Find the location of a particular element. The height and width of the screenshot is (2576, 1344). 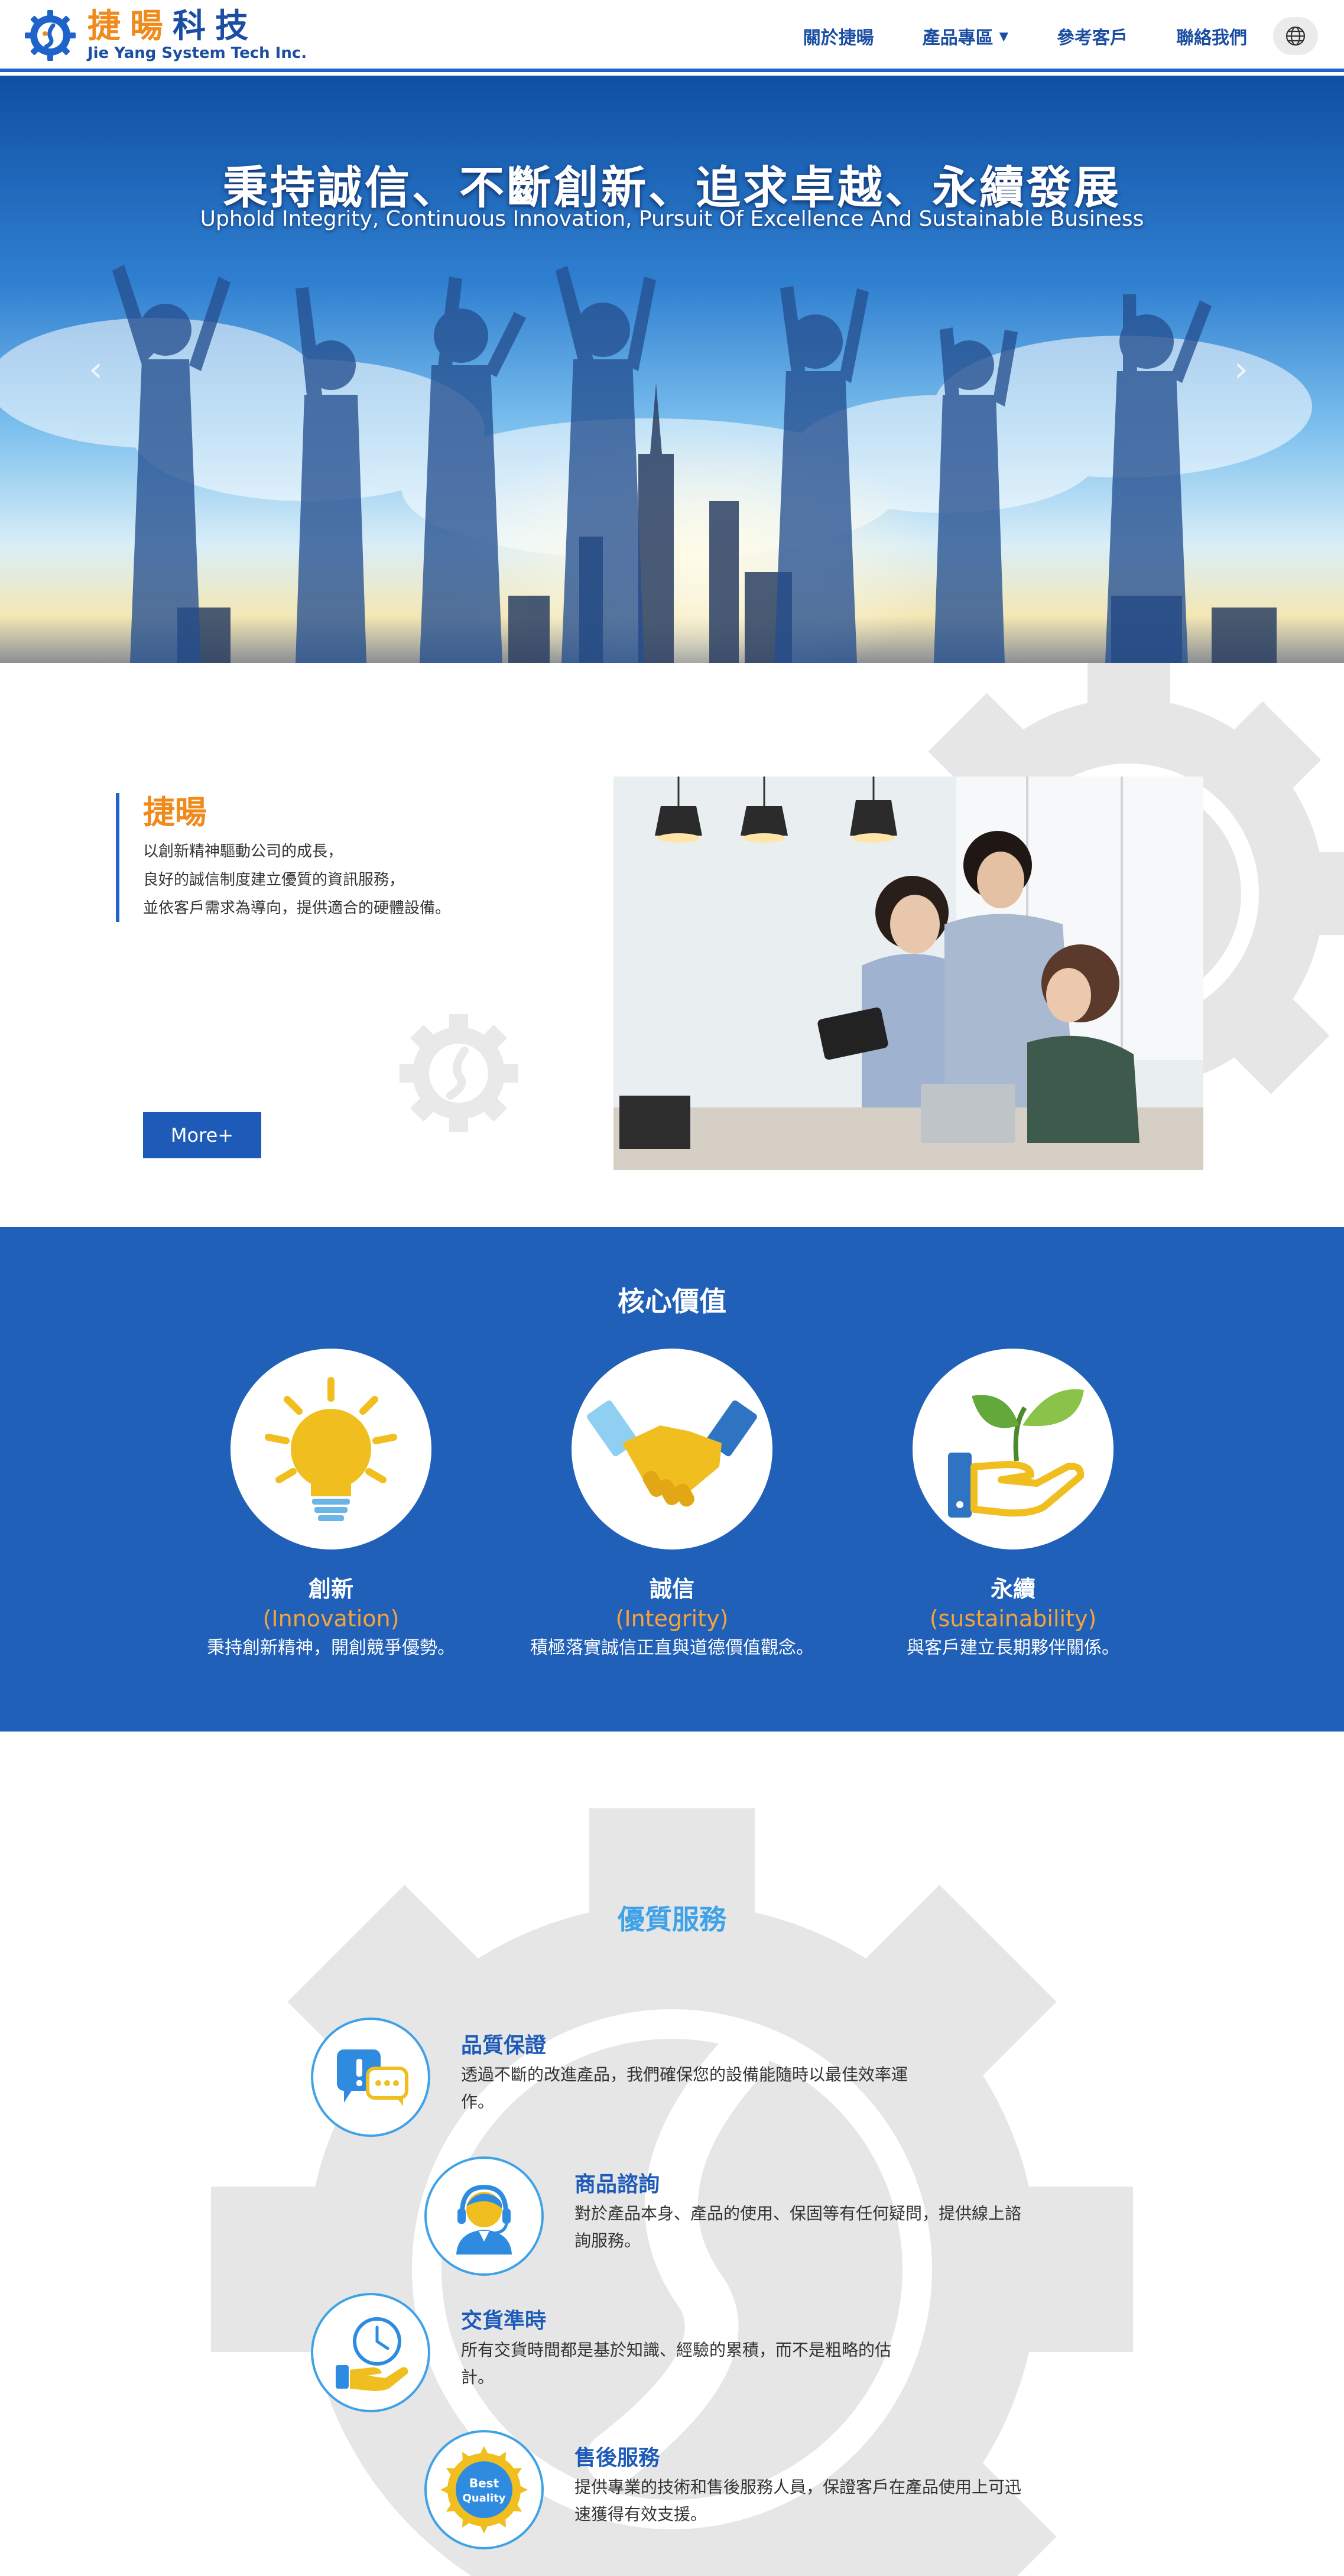

chat-alert-icon is located at coordinates (370, 2077).